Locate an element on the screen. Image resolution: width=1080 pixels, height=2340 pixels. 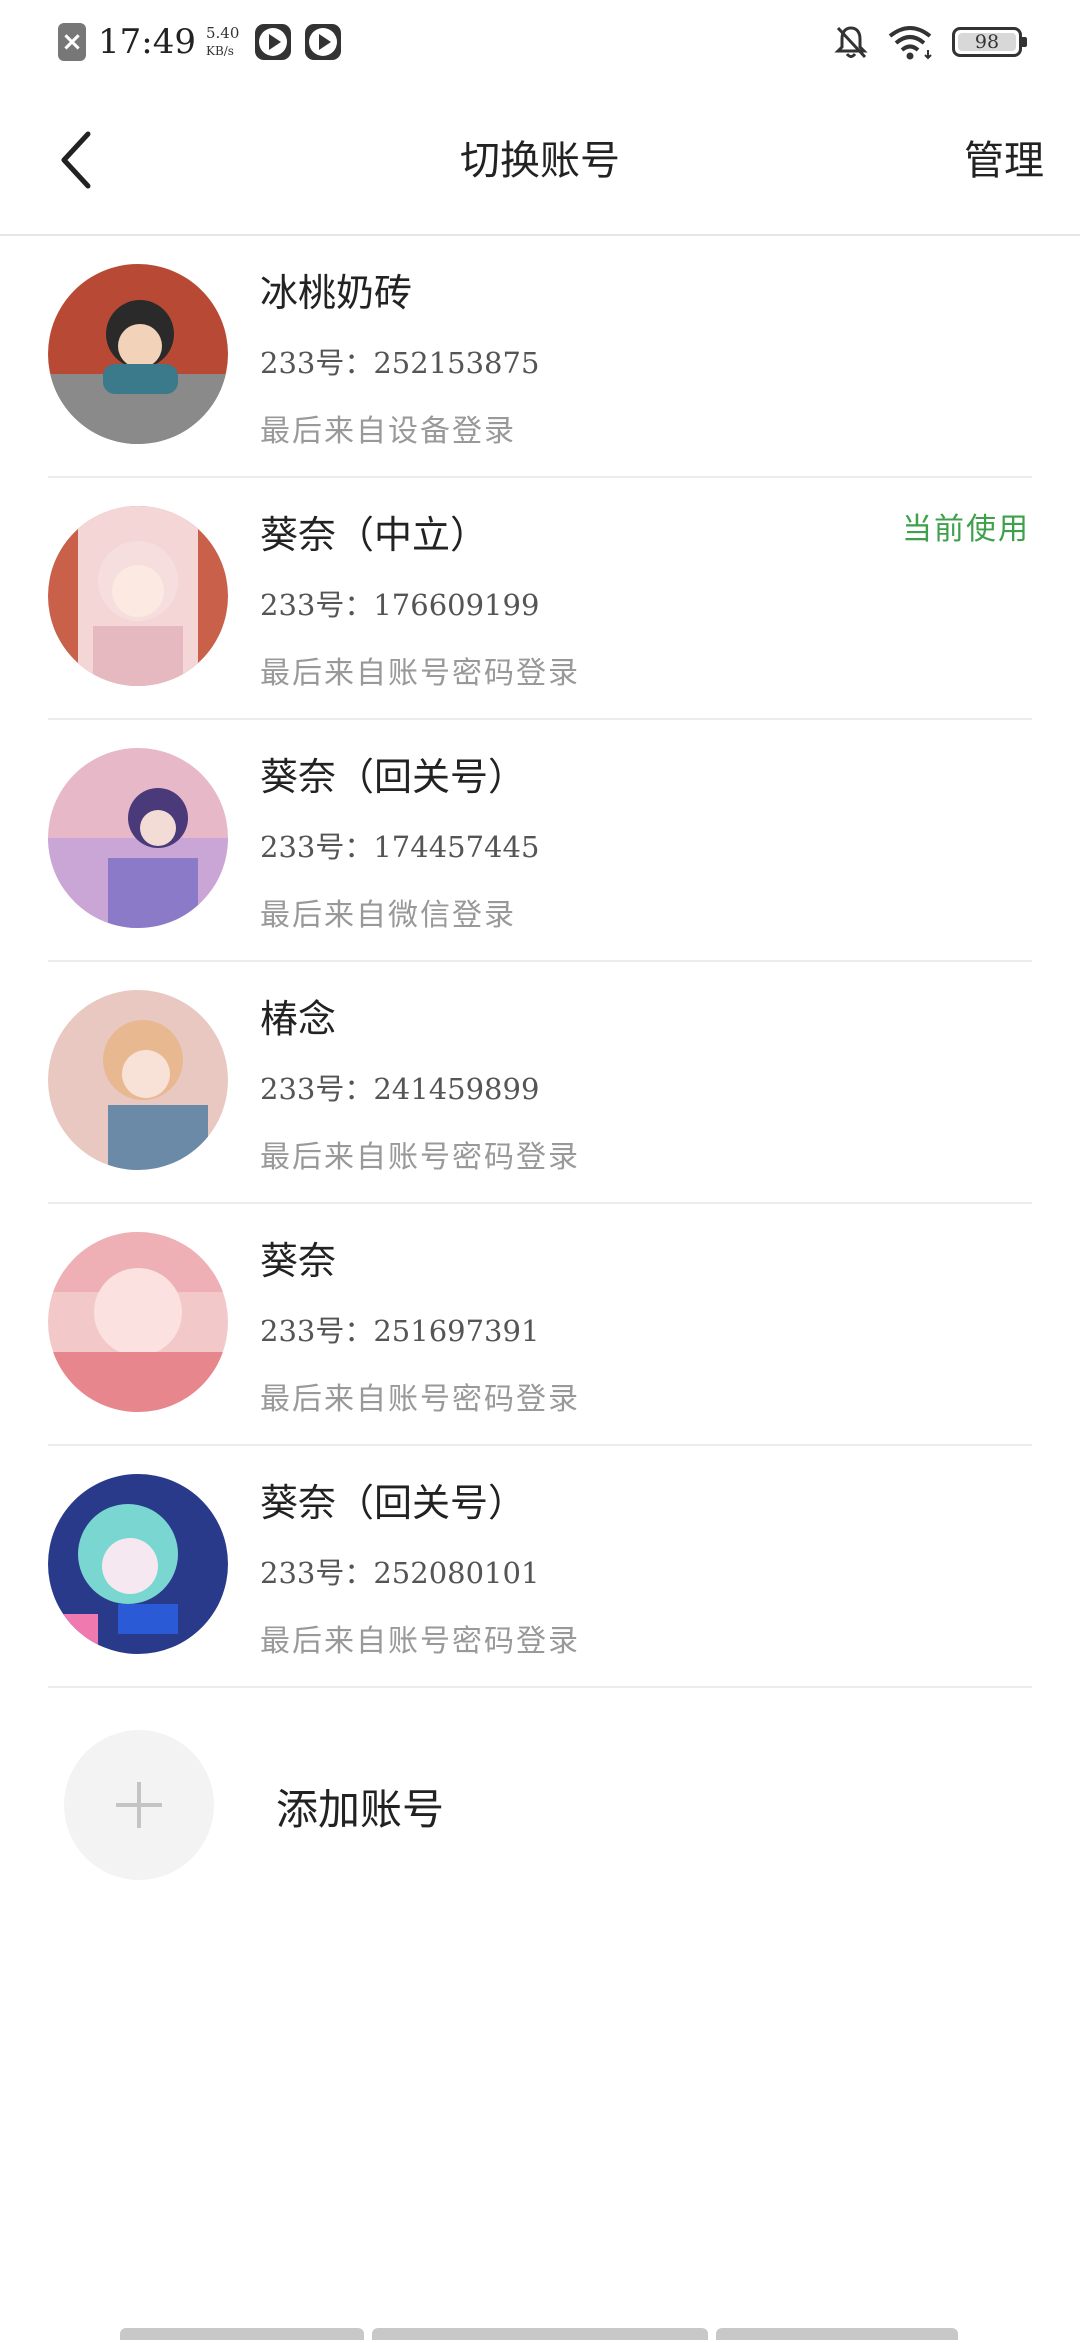
account-item-2: 葵奈（回关号） 233号：174457445 最后来自微信登录 is located at coordinates (540, 841).